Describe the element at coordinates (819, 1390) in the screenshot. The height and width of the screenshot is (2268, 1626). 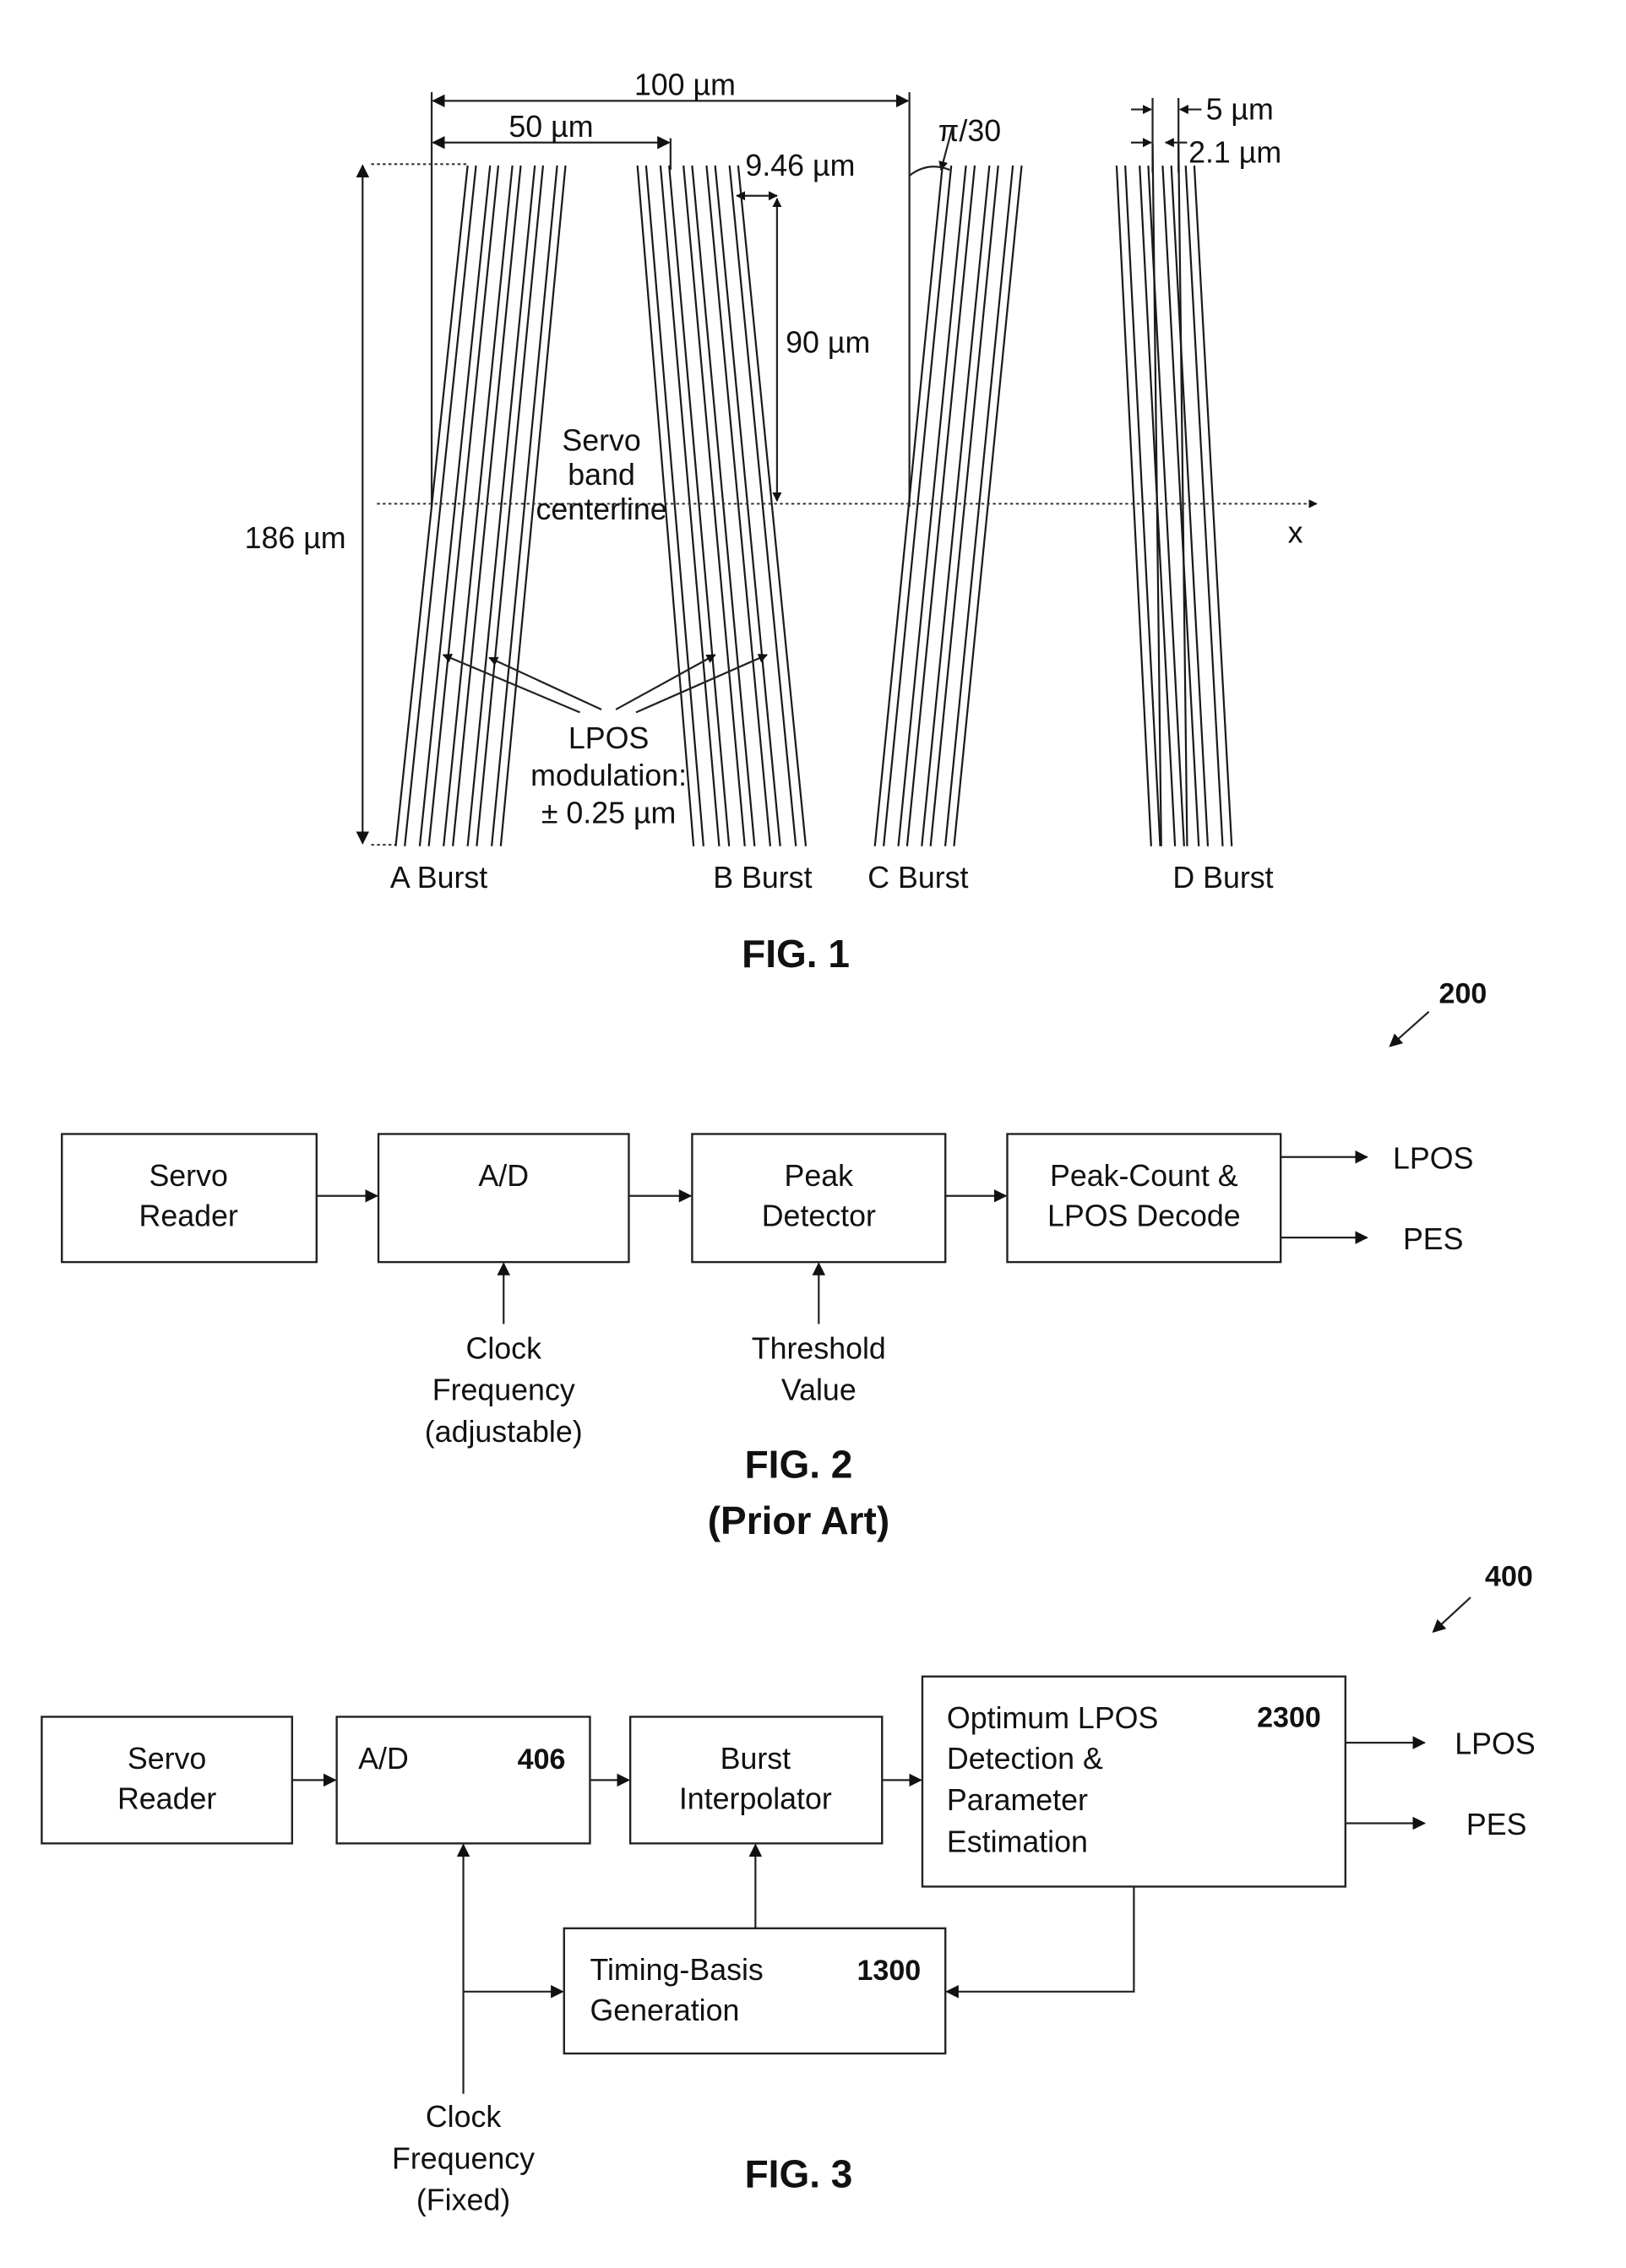
I see `input-threshold-2: Value` at that location.